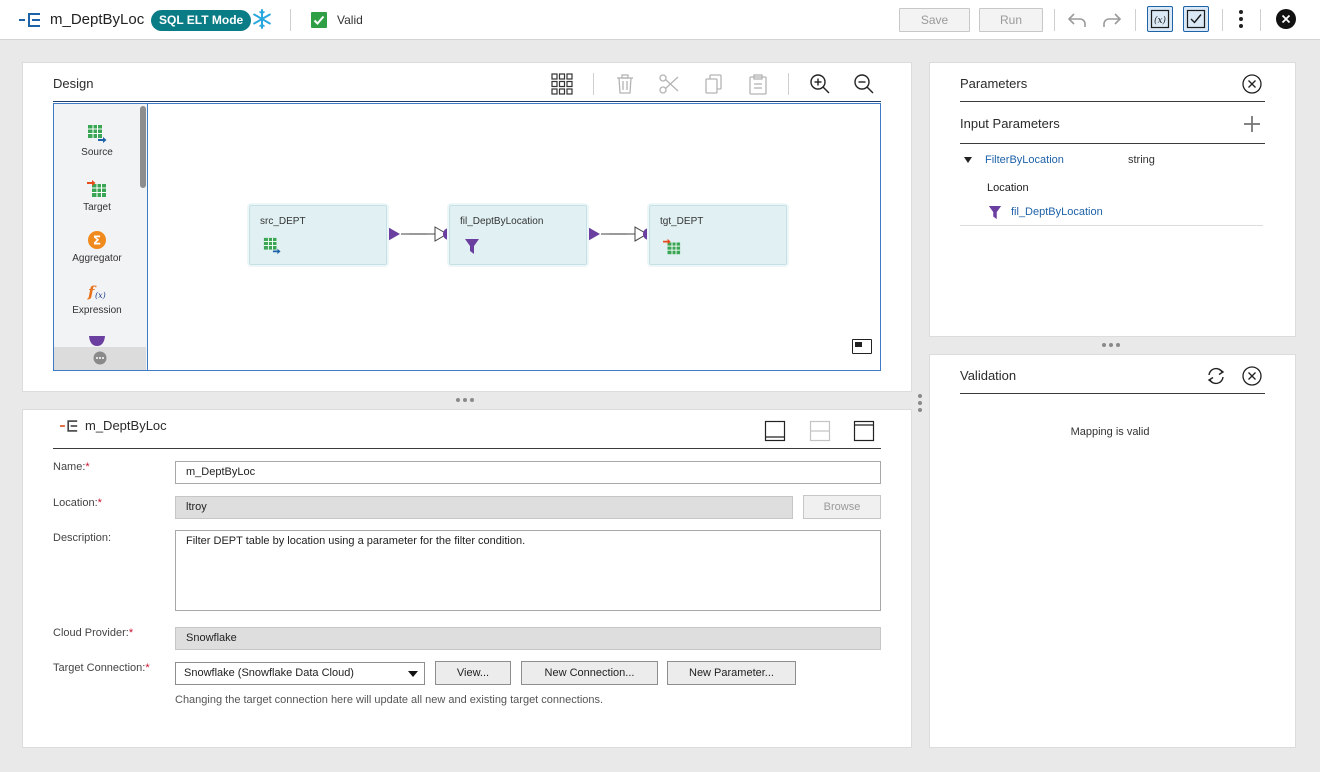  Describe the element at coordinates (1241, 19) in the screenshot. I see `more-options-icon` at that location.